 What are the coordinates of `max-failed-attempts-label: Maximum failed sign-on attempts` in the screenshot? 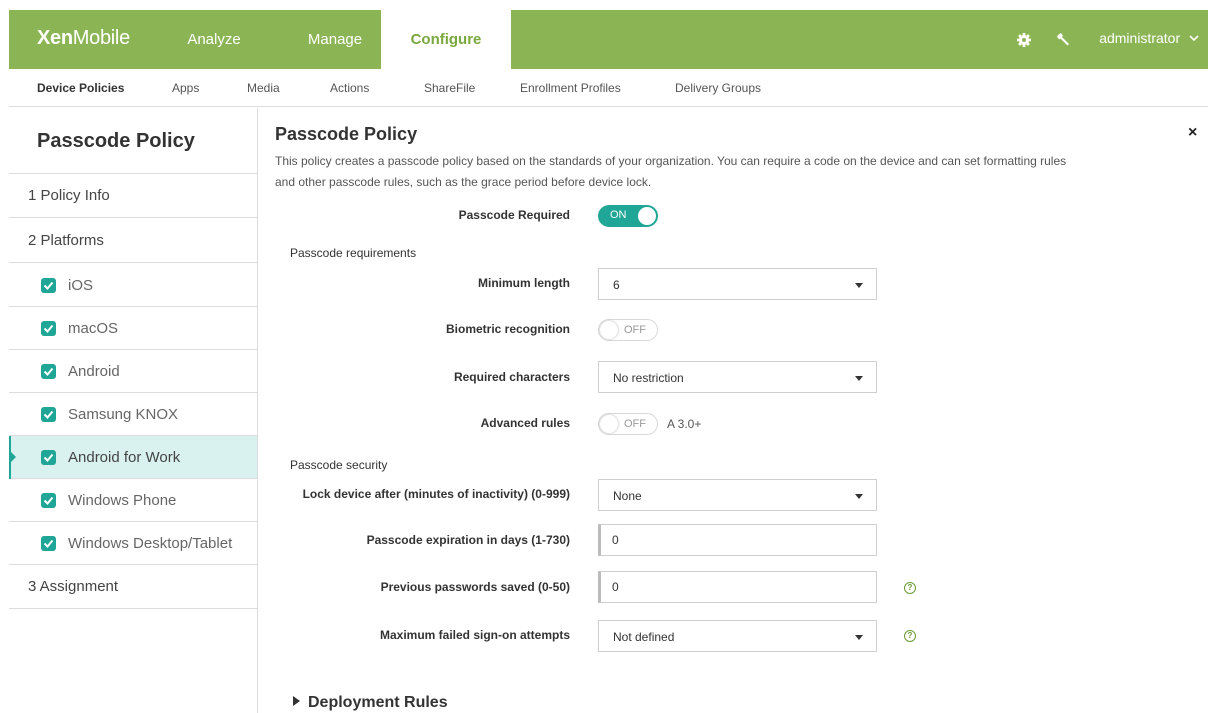 It's located at (474, 635).